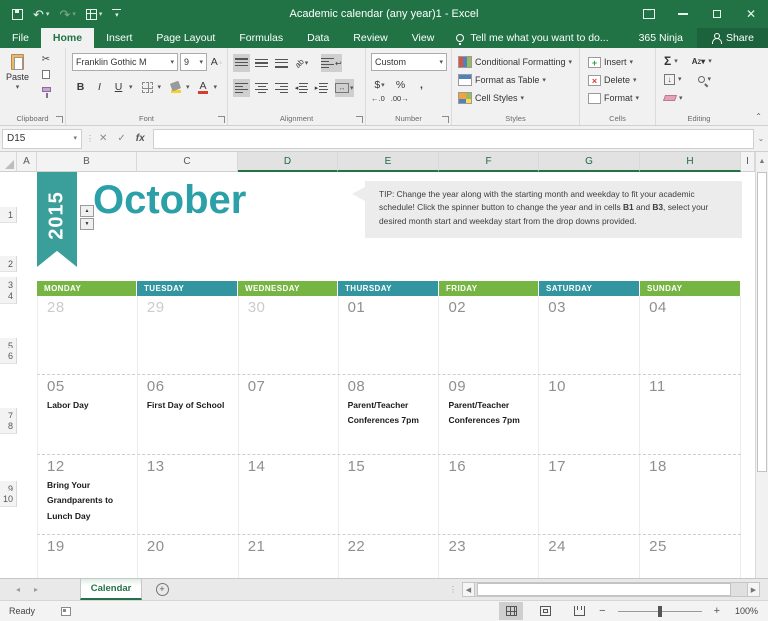 The height and width of the screenshot is (621, 768). I want to click on day-cell: 29, so click(188, 335).